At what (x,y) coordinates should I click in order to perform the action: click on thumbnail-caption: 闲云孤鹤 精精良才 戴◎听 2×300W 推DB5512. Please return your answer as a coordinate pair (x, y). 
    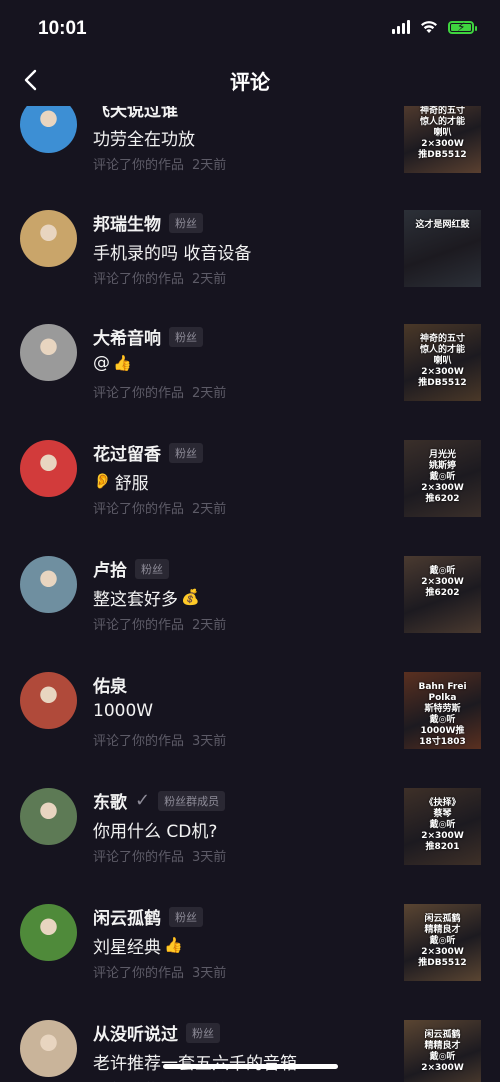
    Looking at the image, I should click on (442, 941).